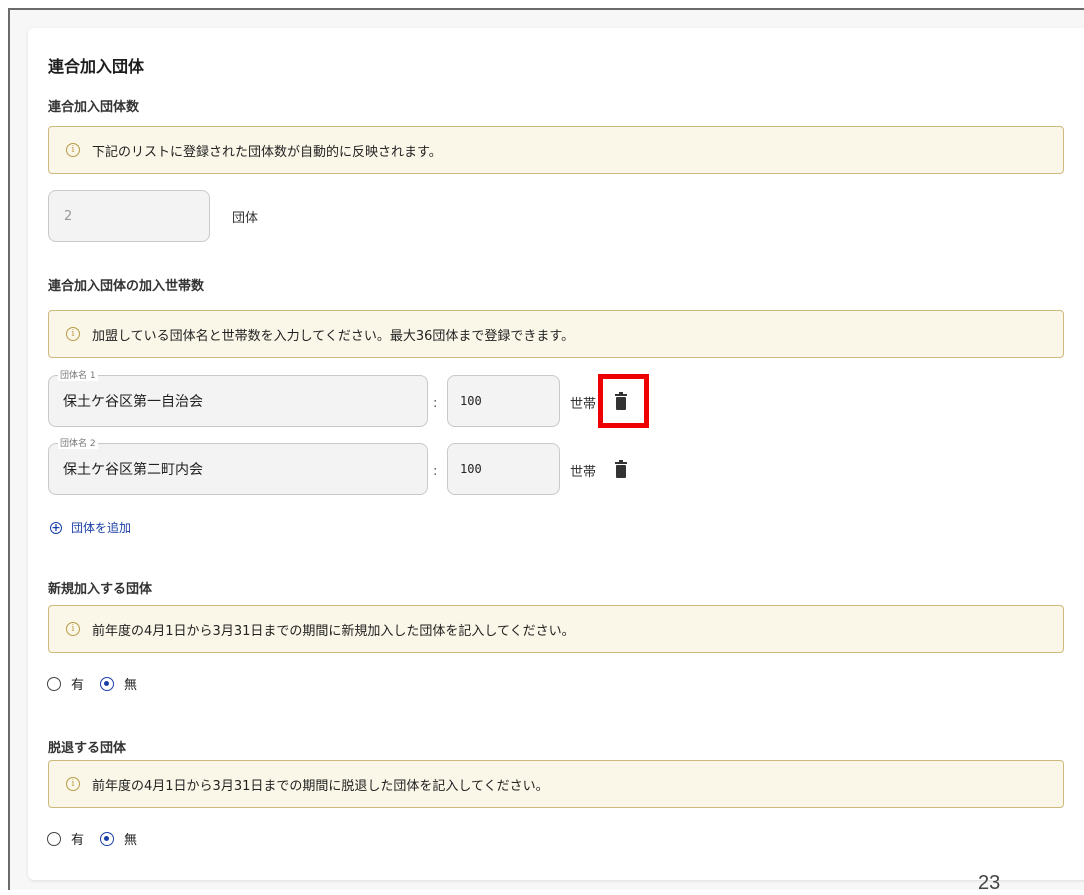 Image resolution: width=1084 pixels, height=895 pixels. I want to click on new-join-heading: 新規加入する団体, so click(100, 589).